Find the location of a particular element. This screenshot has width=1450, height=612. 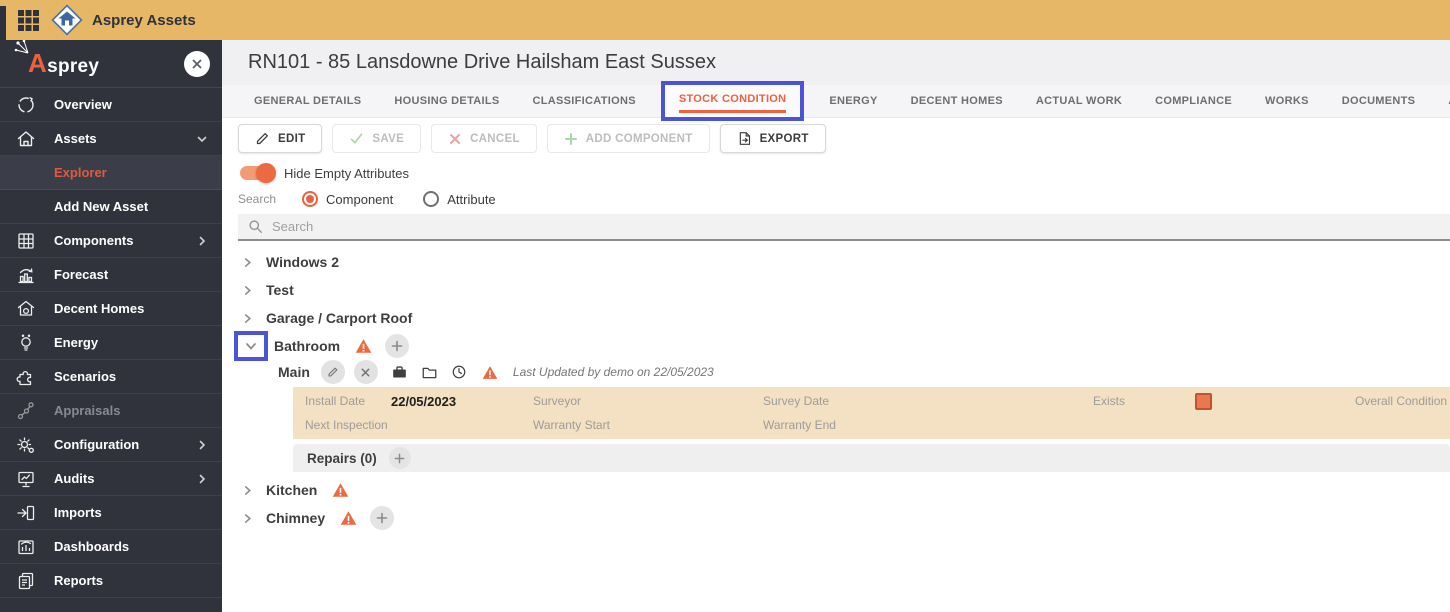

cancel-button-label: CANCEL is located at coordinates (495, 138).